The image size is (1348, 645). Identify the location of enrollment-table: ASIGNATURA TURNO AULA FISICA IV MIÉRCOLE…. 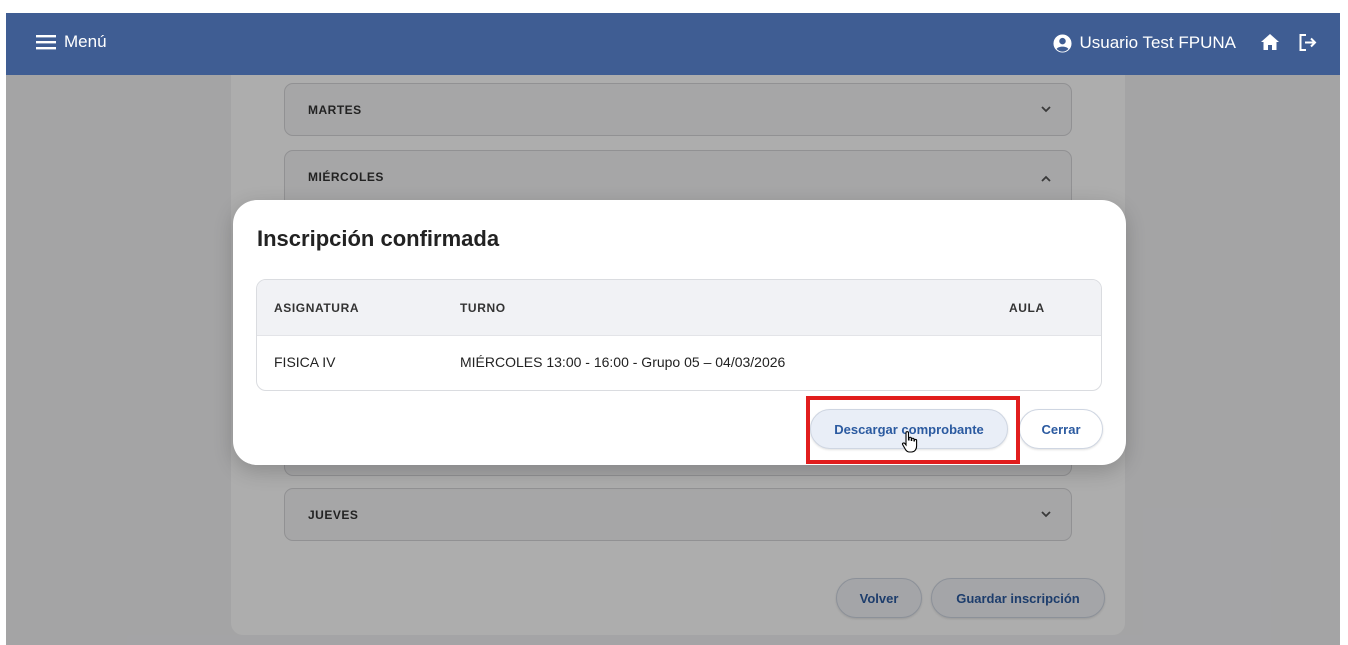
(679, 335).